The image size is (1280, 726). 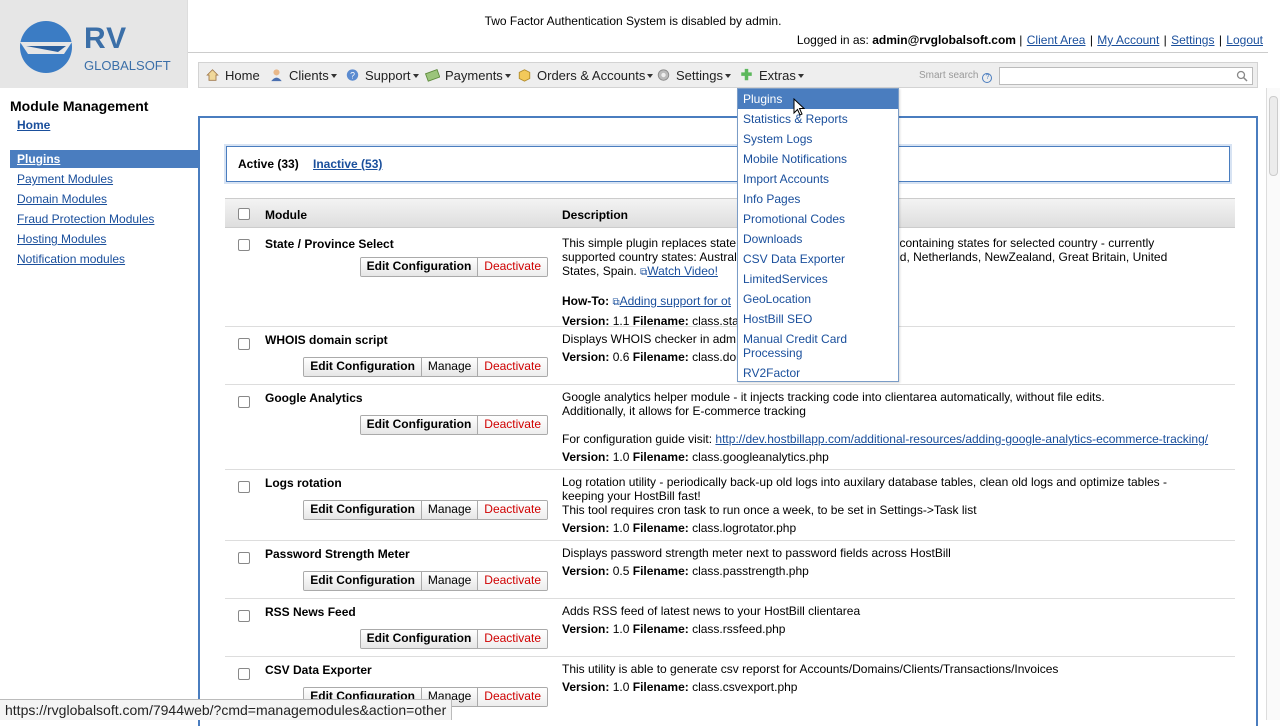 I want to click on help-icon: ?, so click(x=987, y=78).